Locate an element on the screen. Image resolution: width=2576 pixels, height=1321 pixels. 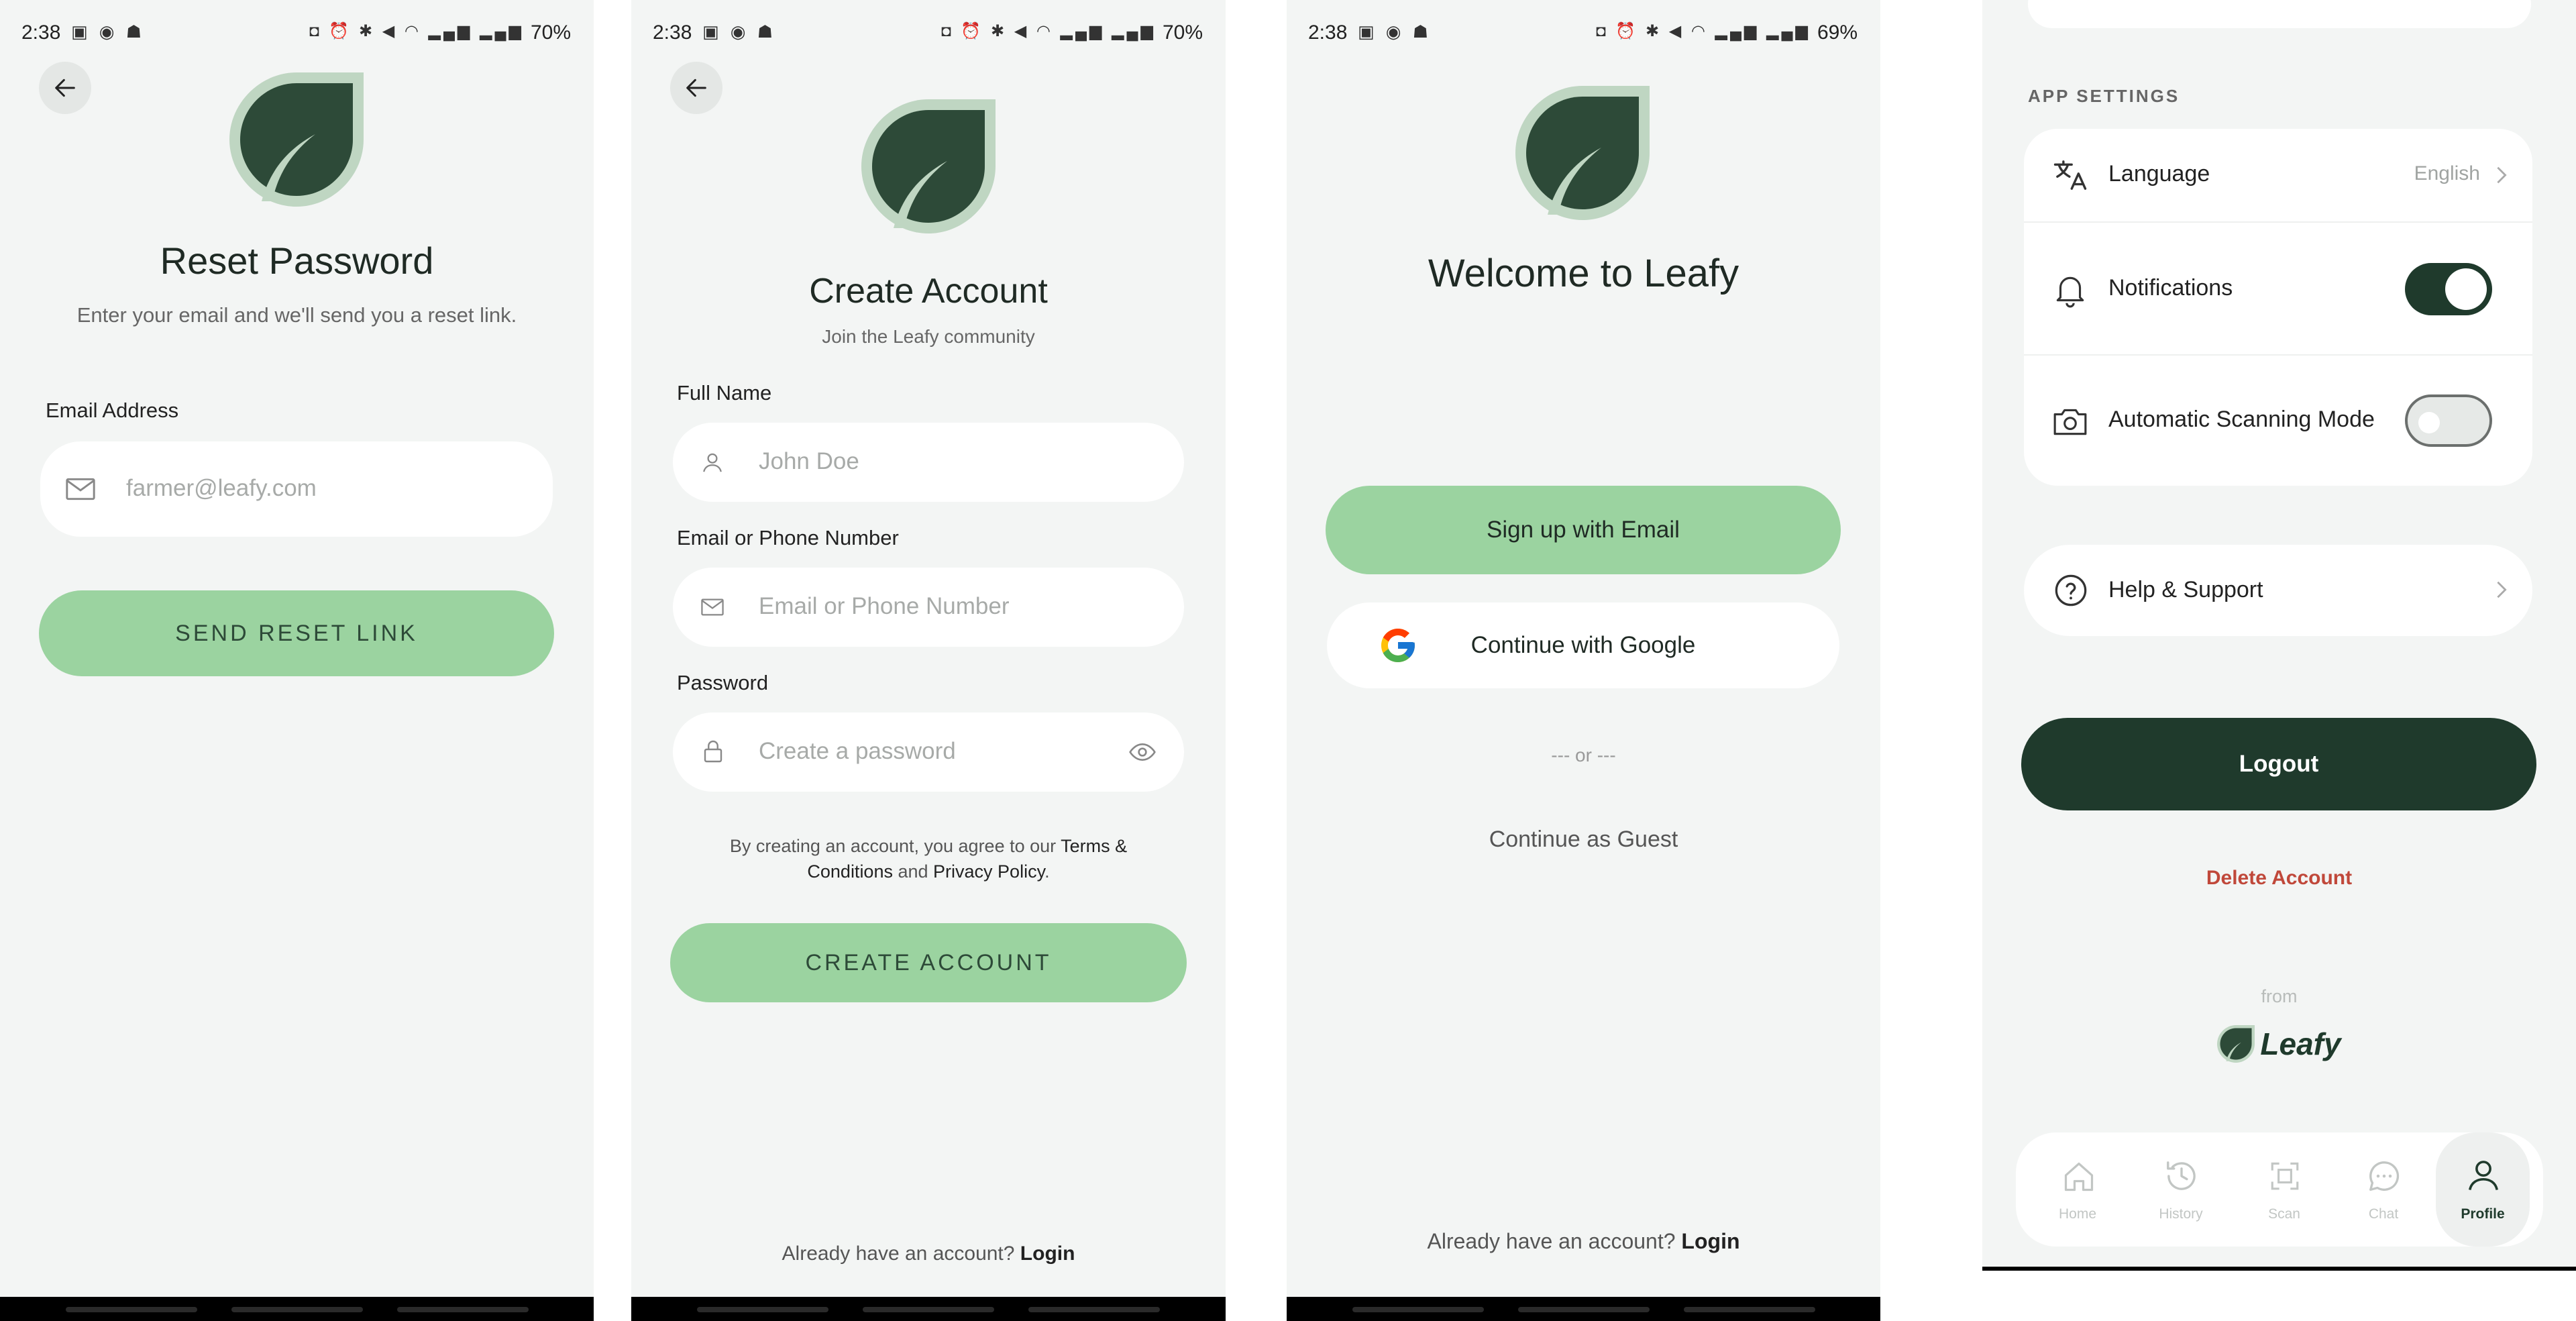
tab-chat: Chat is located at coordinates (2383, 1189).